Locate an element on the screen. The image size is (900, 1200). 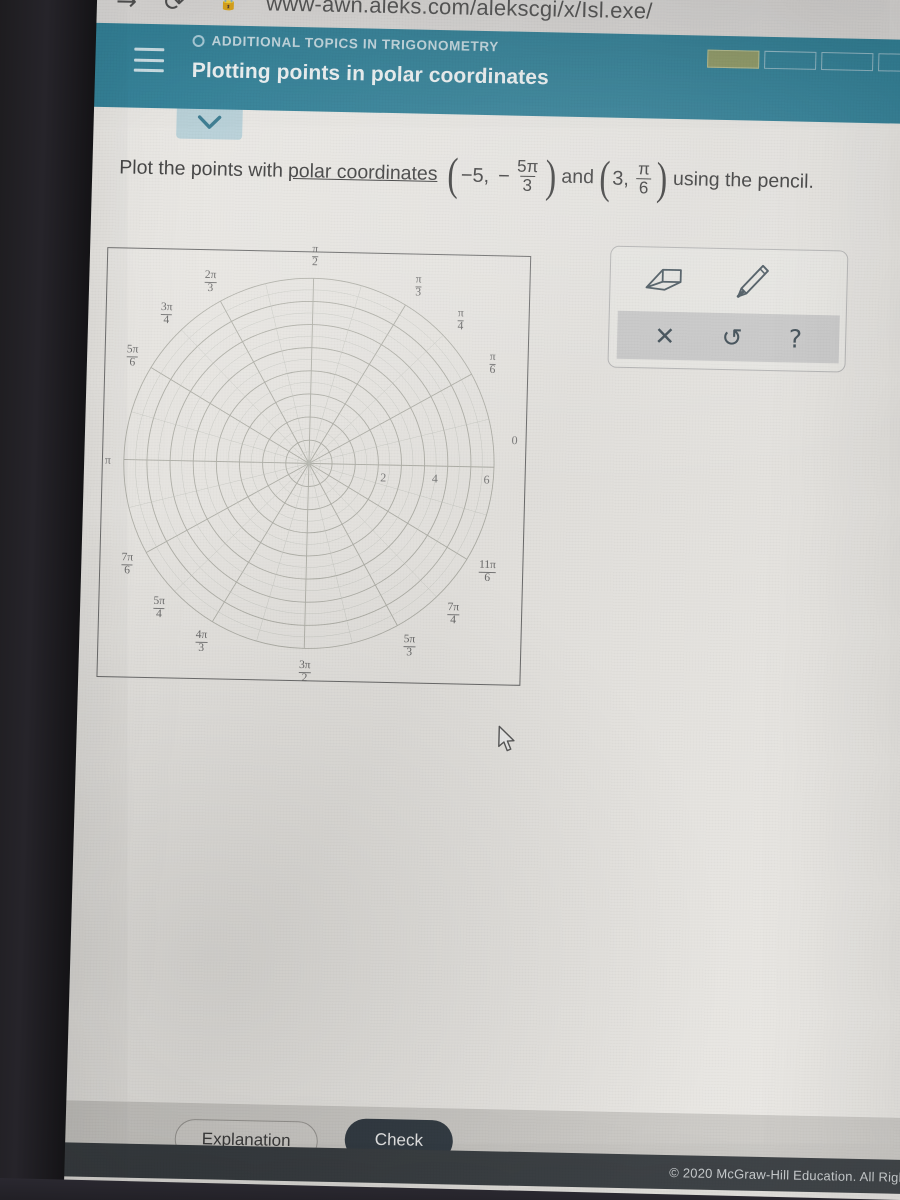
angle-label: π4 is located at coordinates (460, 320).